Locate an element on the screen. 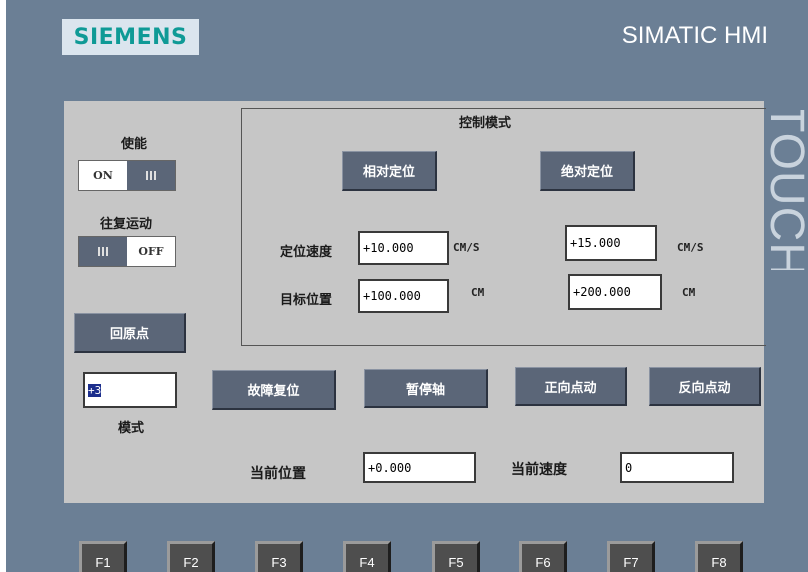 This screenshot has height=572, width=808. jog-forward-button: 正向点动 is located at coordinates (571, 386).